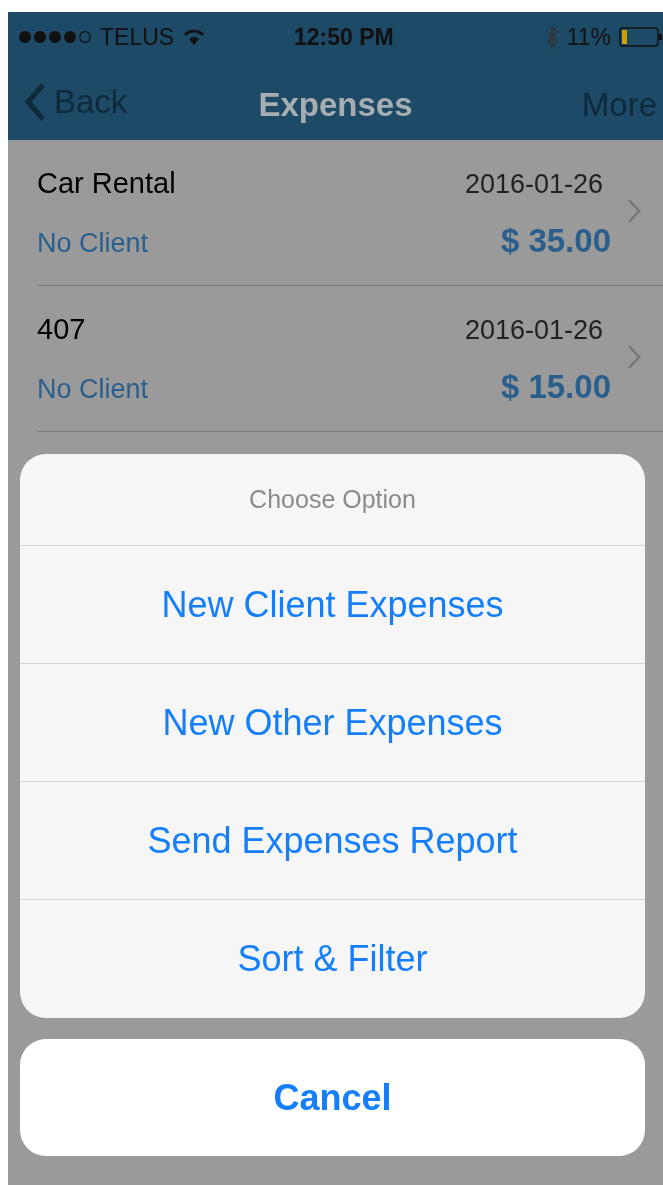 Image resolution: width=663 pixels, height=1185 pixels. Describe the element at coordinates (555, 386) in the screenshot. I see `expense-amount: $ 15.00` at that location.